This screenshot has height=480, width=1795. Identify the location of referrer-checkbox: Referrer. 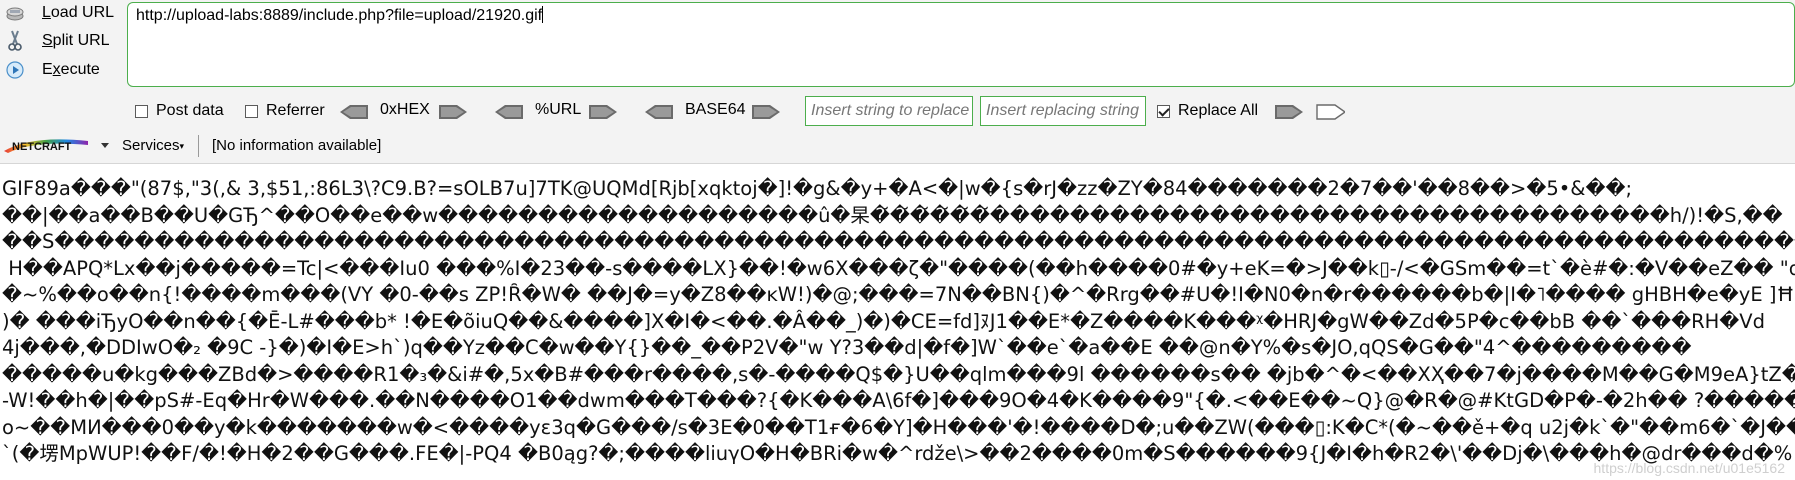
(285, 111).